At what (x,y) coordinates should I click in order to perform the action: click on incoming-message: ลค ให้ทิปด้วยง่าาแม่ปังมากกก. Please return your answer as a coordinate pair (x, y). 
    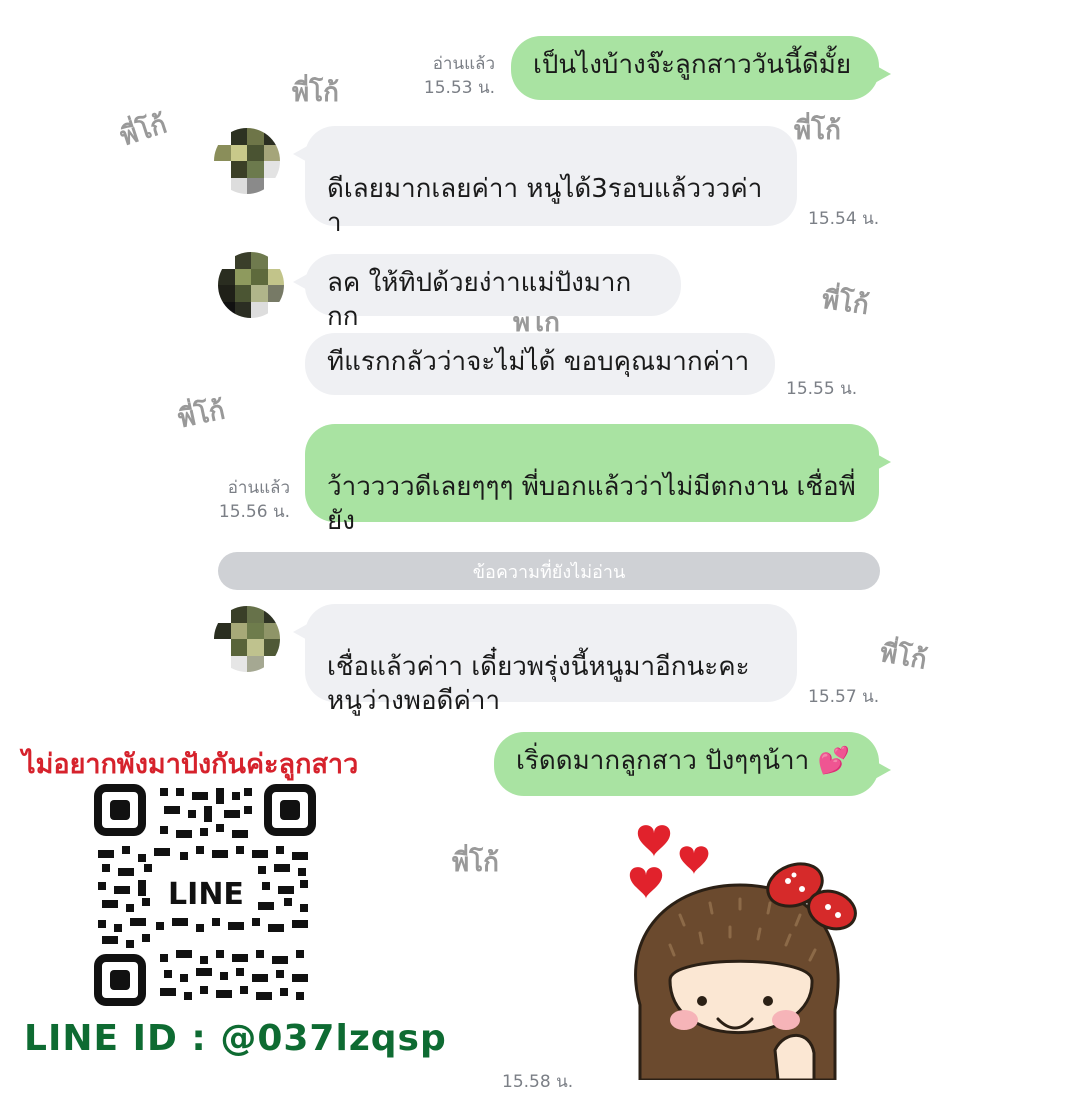
    Looking at the image, I should click on (487, 293).